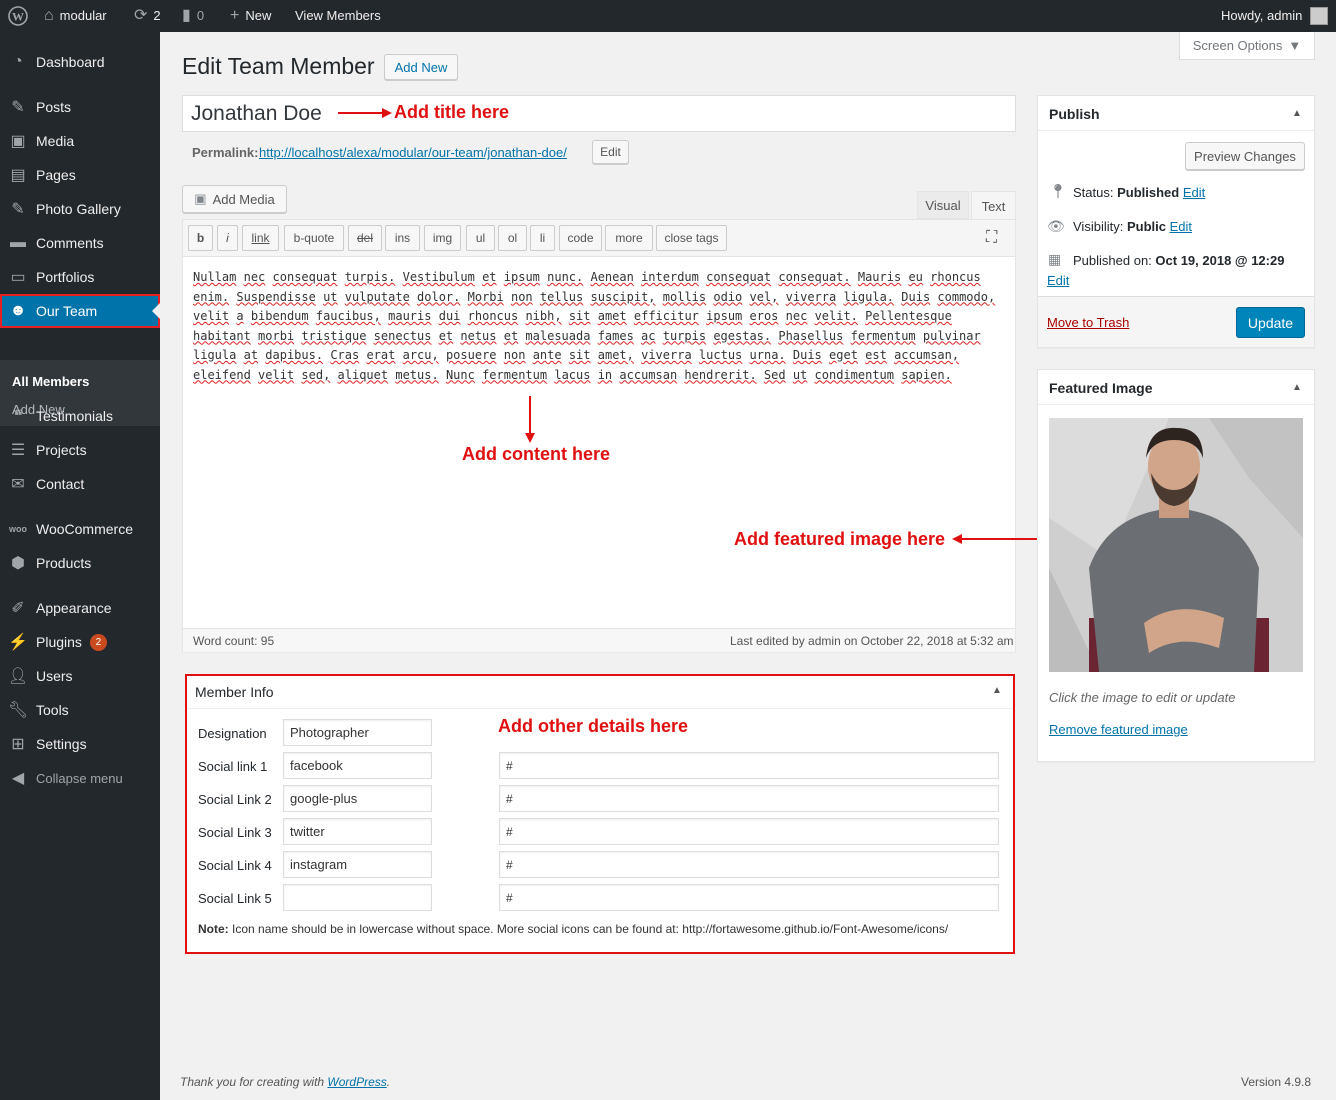 The height and width of the screenshot is (1100, 1336). What do you see at coordinates (235, 898) in the screenshot?
I see `social-link-label: Social Link 5` at bounding box center [235, 898].